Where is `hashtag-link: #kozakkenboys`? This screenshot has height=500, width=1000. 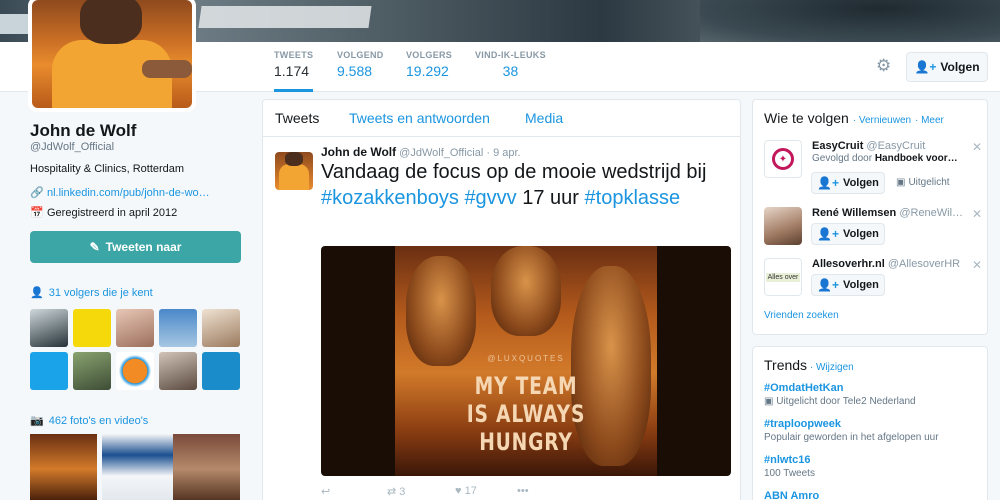 hashtag-link: #kozakkenboys is located at coordinates (390, 198).